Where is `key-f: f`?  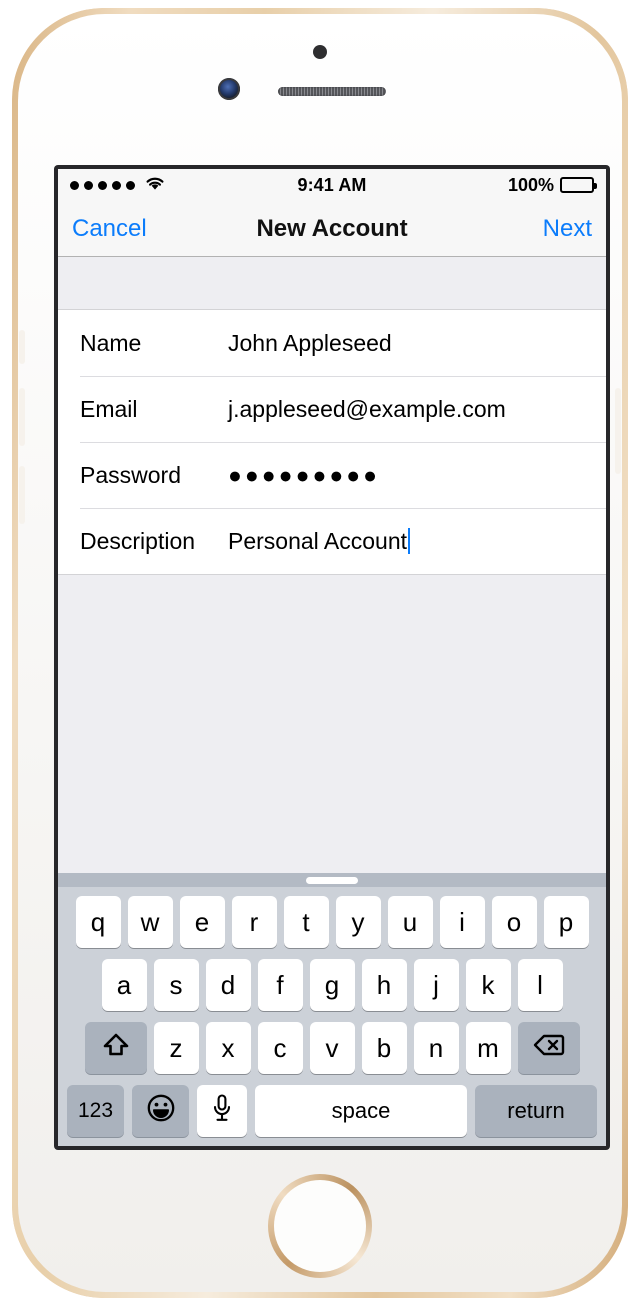 key-f: f is located at coordinates (280, 985).